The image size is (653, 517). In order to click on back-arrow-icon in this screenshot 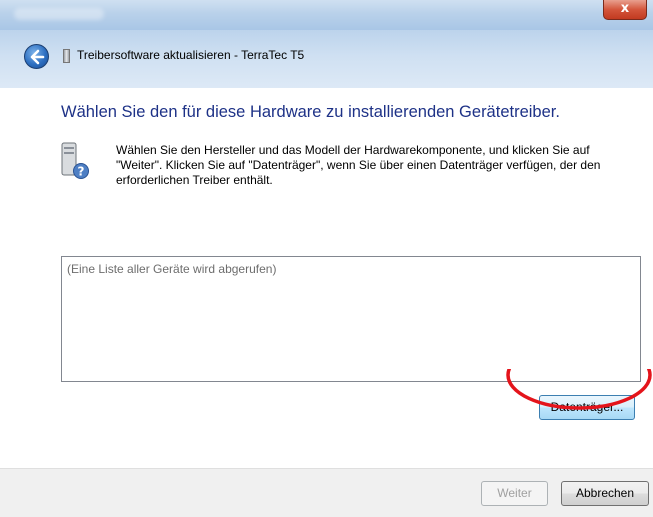, I will do `click(37, 57)`.